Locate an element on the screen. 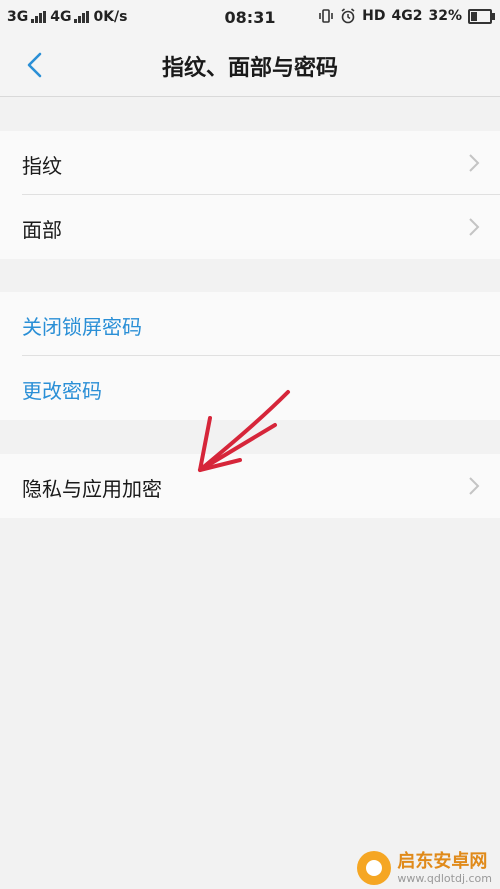 This screenshot has width=500, height=889. watermark-logo-icon is located at coordinates (374, 868).